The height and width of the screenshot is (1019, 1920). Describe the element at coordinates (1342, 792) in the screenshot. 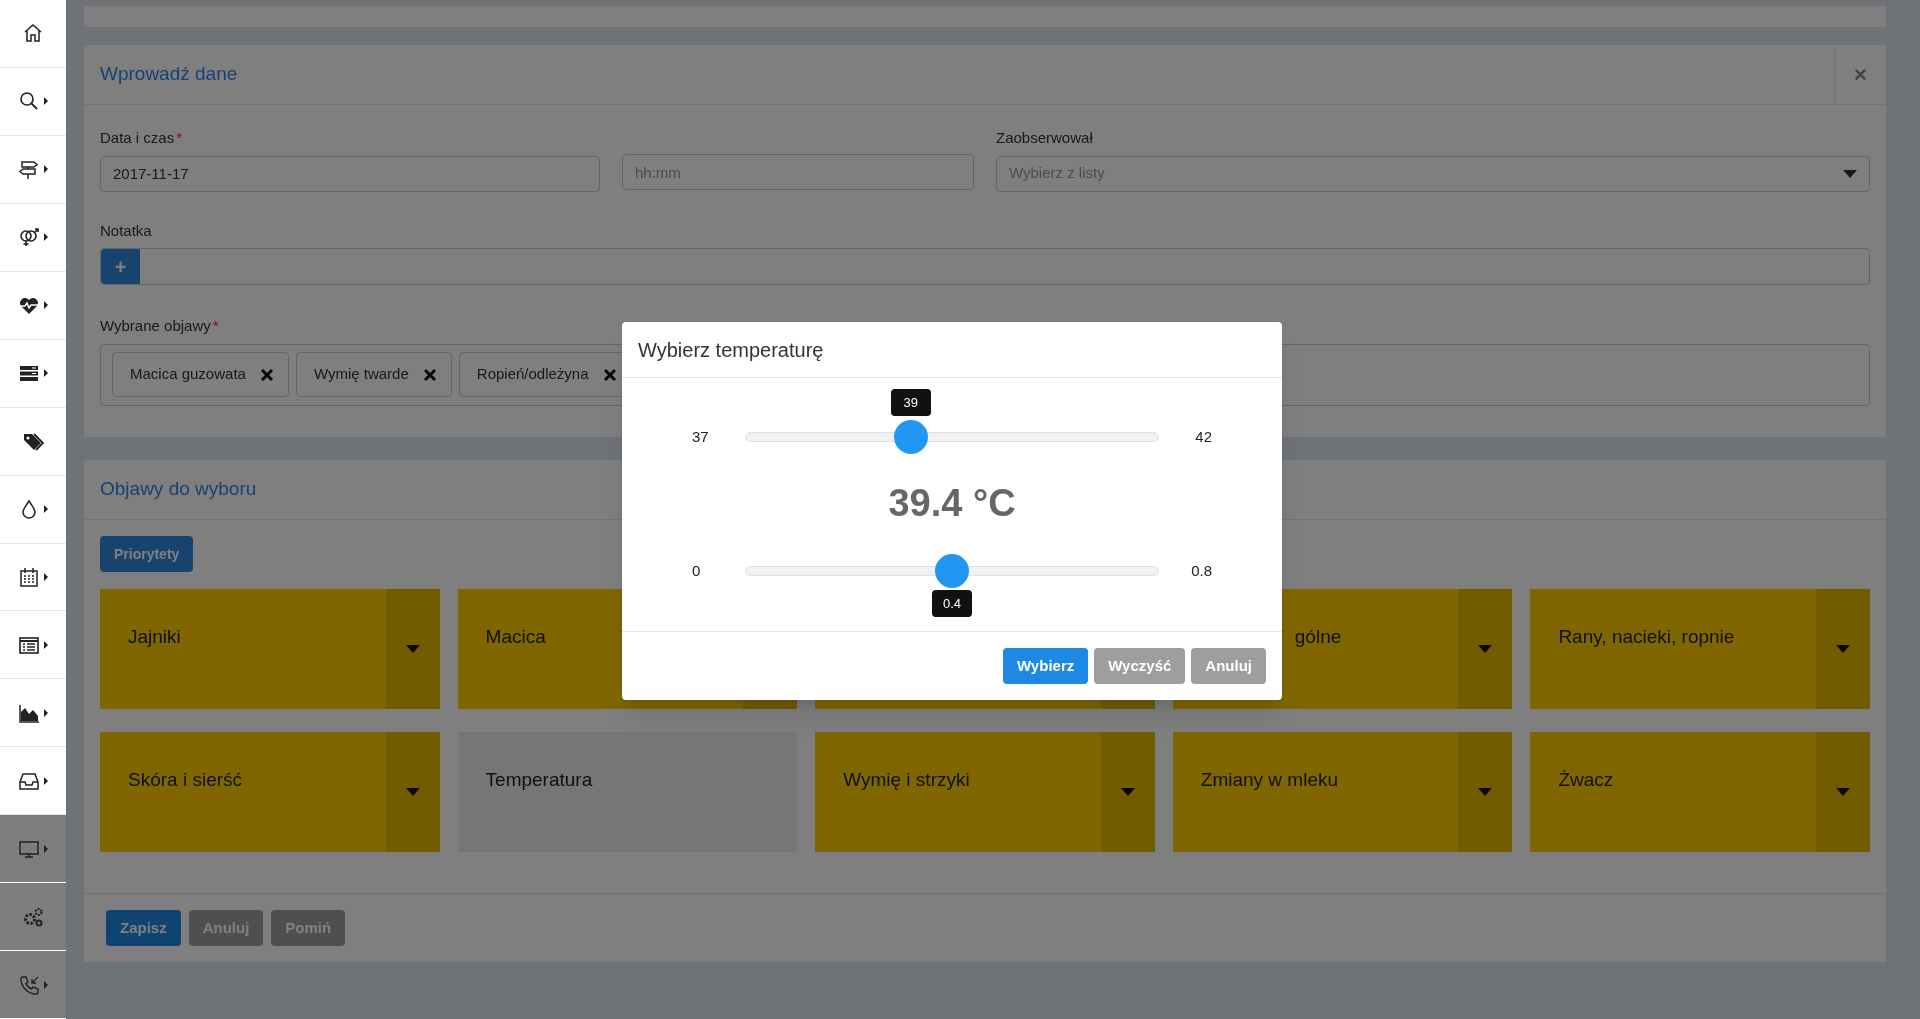

I see `category-tile: Zmiany w mleku` at that location.